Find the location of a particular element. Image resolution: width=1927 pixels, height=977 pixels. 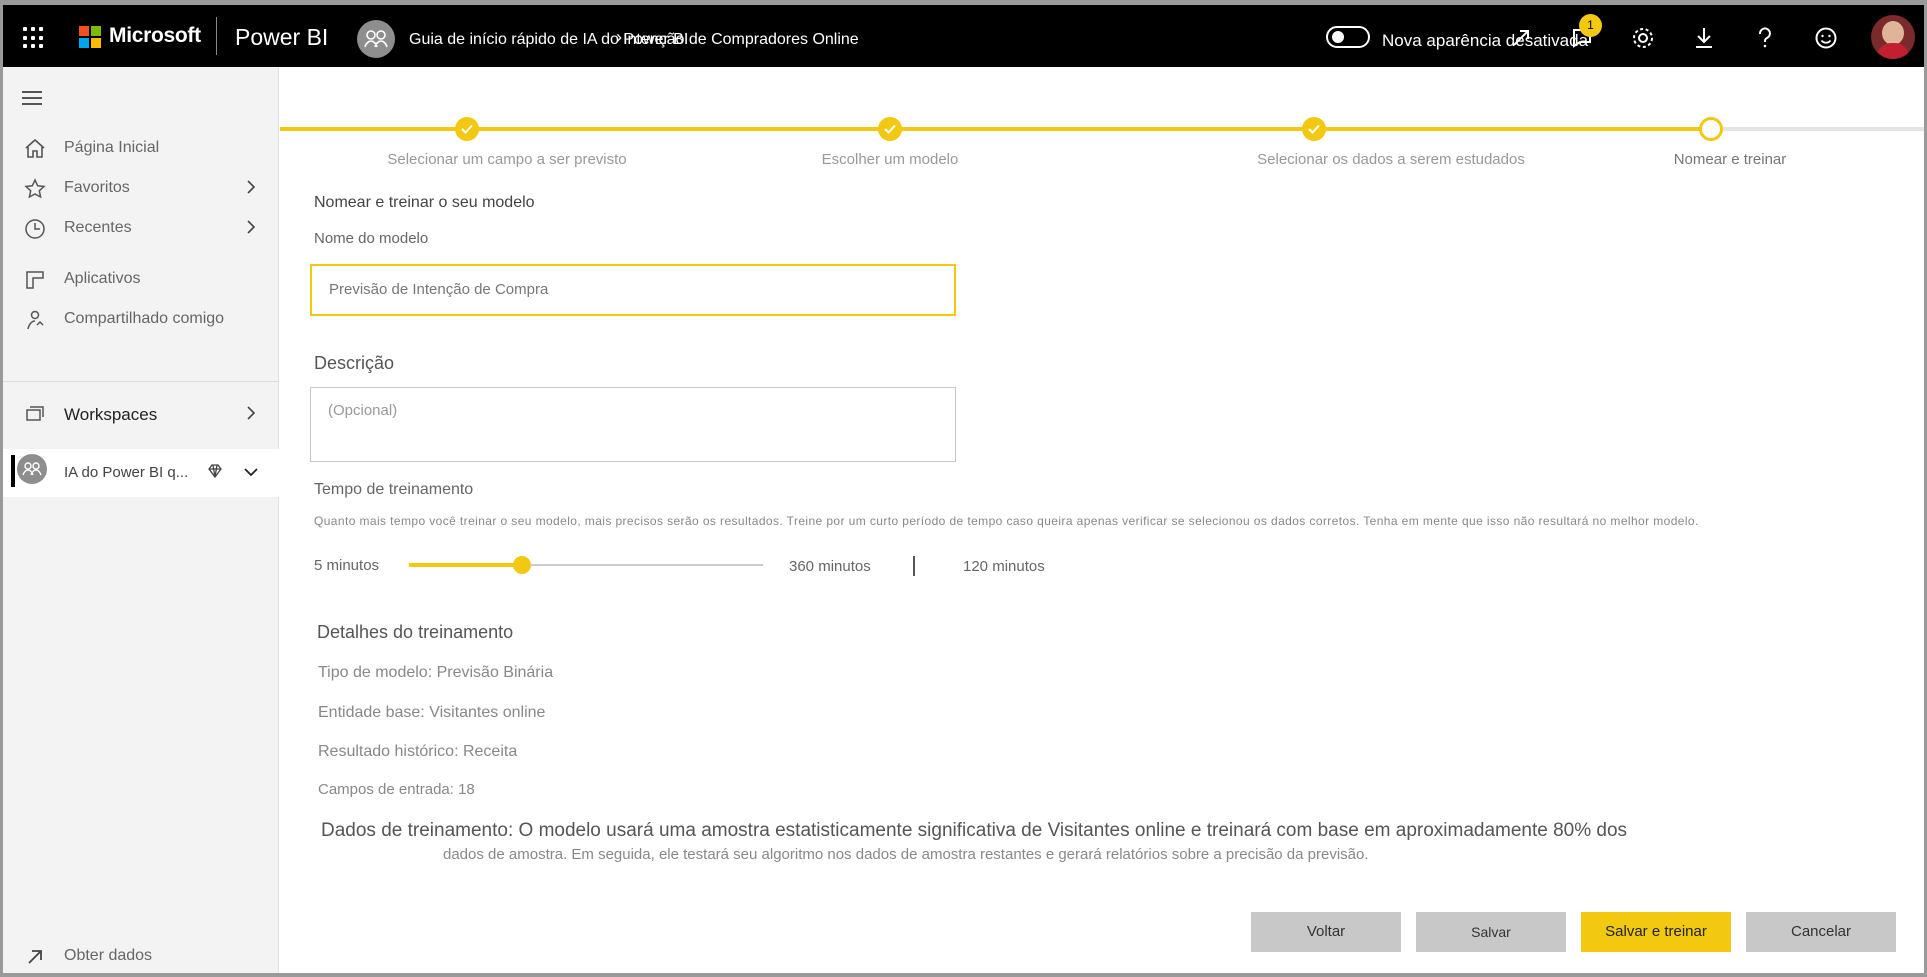

nav-item-label: Compartilhado comigo is located at coordinates (144, 318).